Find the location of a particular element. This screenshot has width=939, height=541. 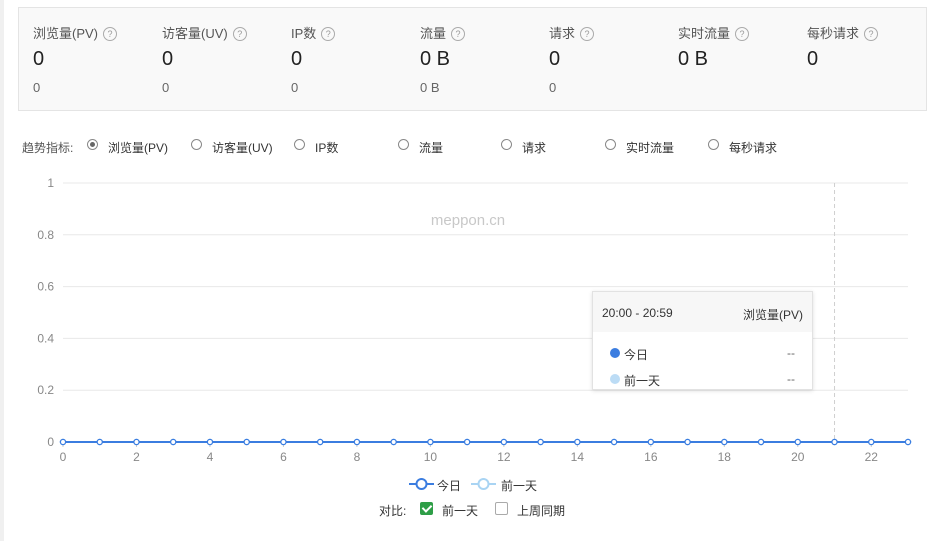

tooltip-header: 20:00 - 20:59 浏览量(PV) is located at coordinates (702, 312).